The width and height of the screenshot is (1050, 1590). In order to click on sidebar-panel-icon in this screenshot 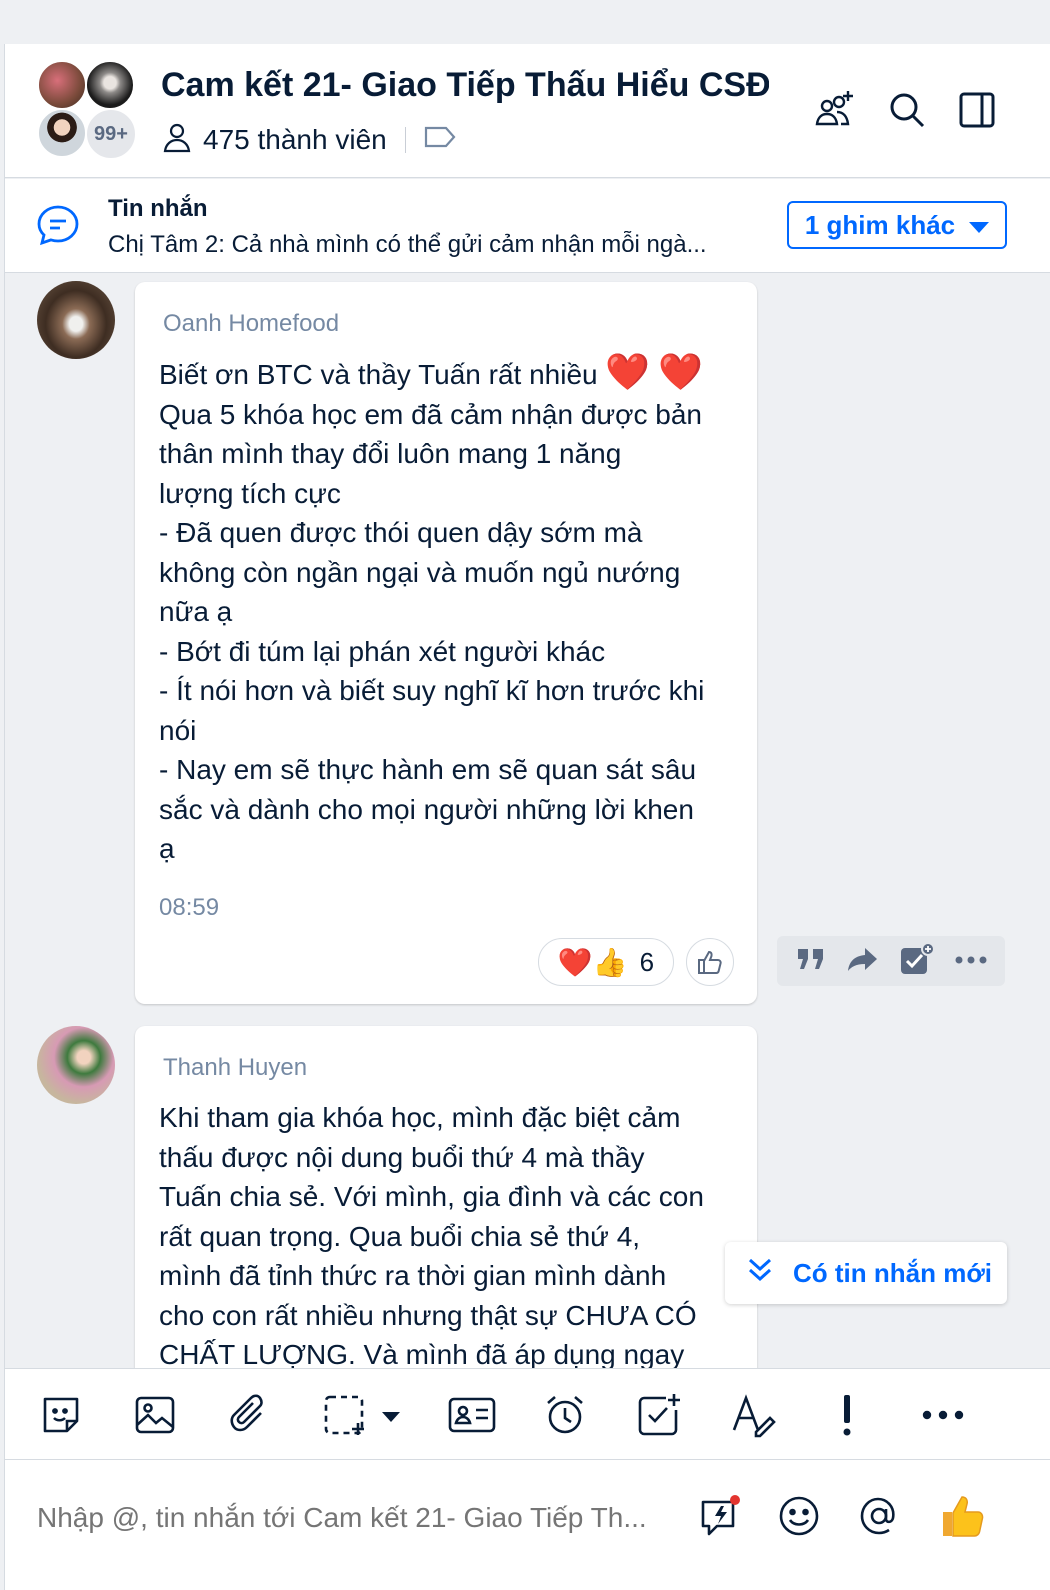, I will do `click(977, 110)`.